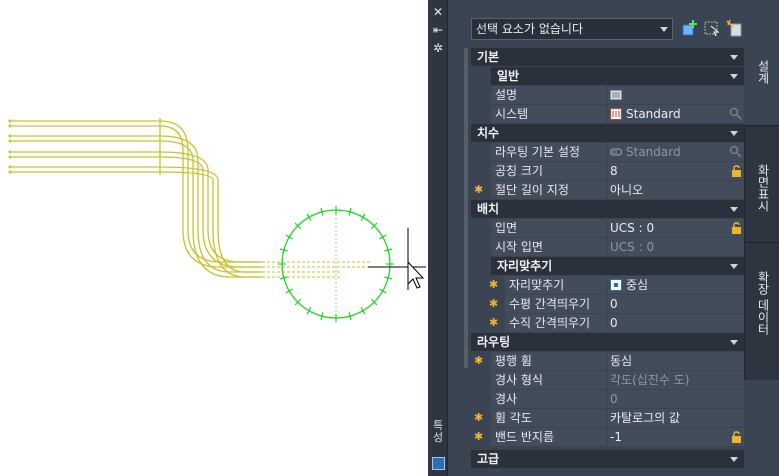 This screenshot has height=476, width=779. I want to click on row-nominal-size: 공칭 크기 8, so click(608, 171).